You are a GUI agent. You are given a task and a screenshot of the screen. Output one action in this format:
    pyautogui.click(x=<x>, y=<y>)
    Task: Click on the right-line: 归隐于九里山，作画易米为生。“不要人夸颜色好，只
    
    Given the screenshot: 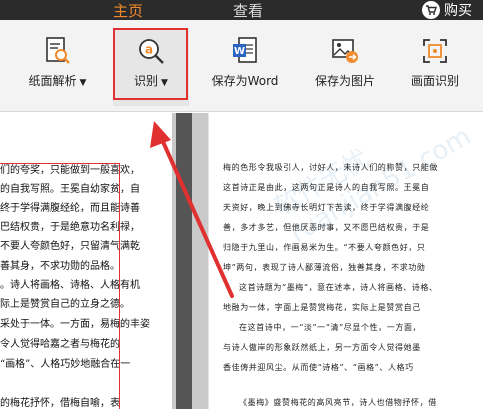 What is the action you would take?
    pyautogui.click(x=324, y=247)
    